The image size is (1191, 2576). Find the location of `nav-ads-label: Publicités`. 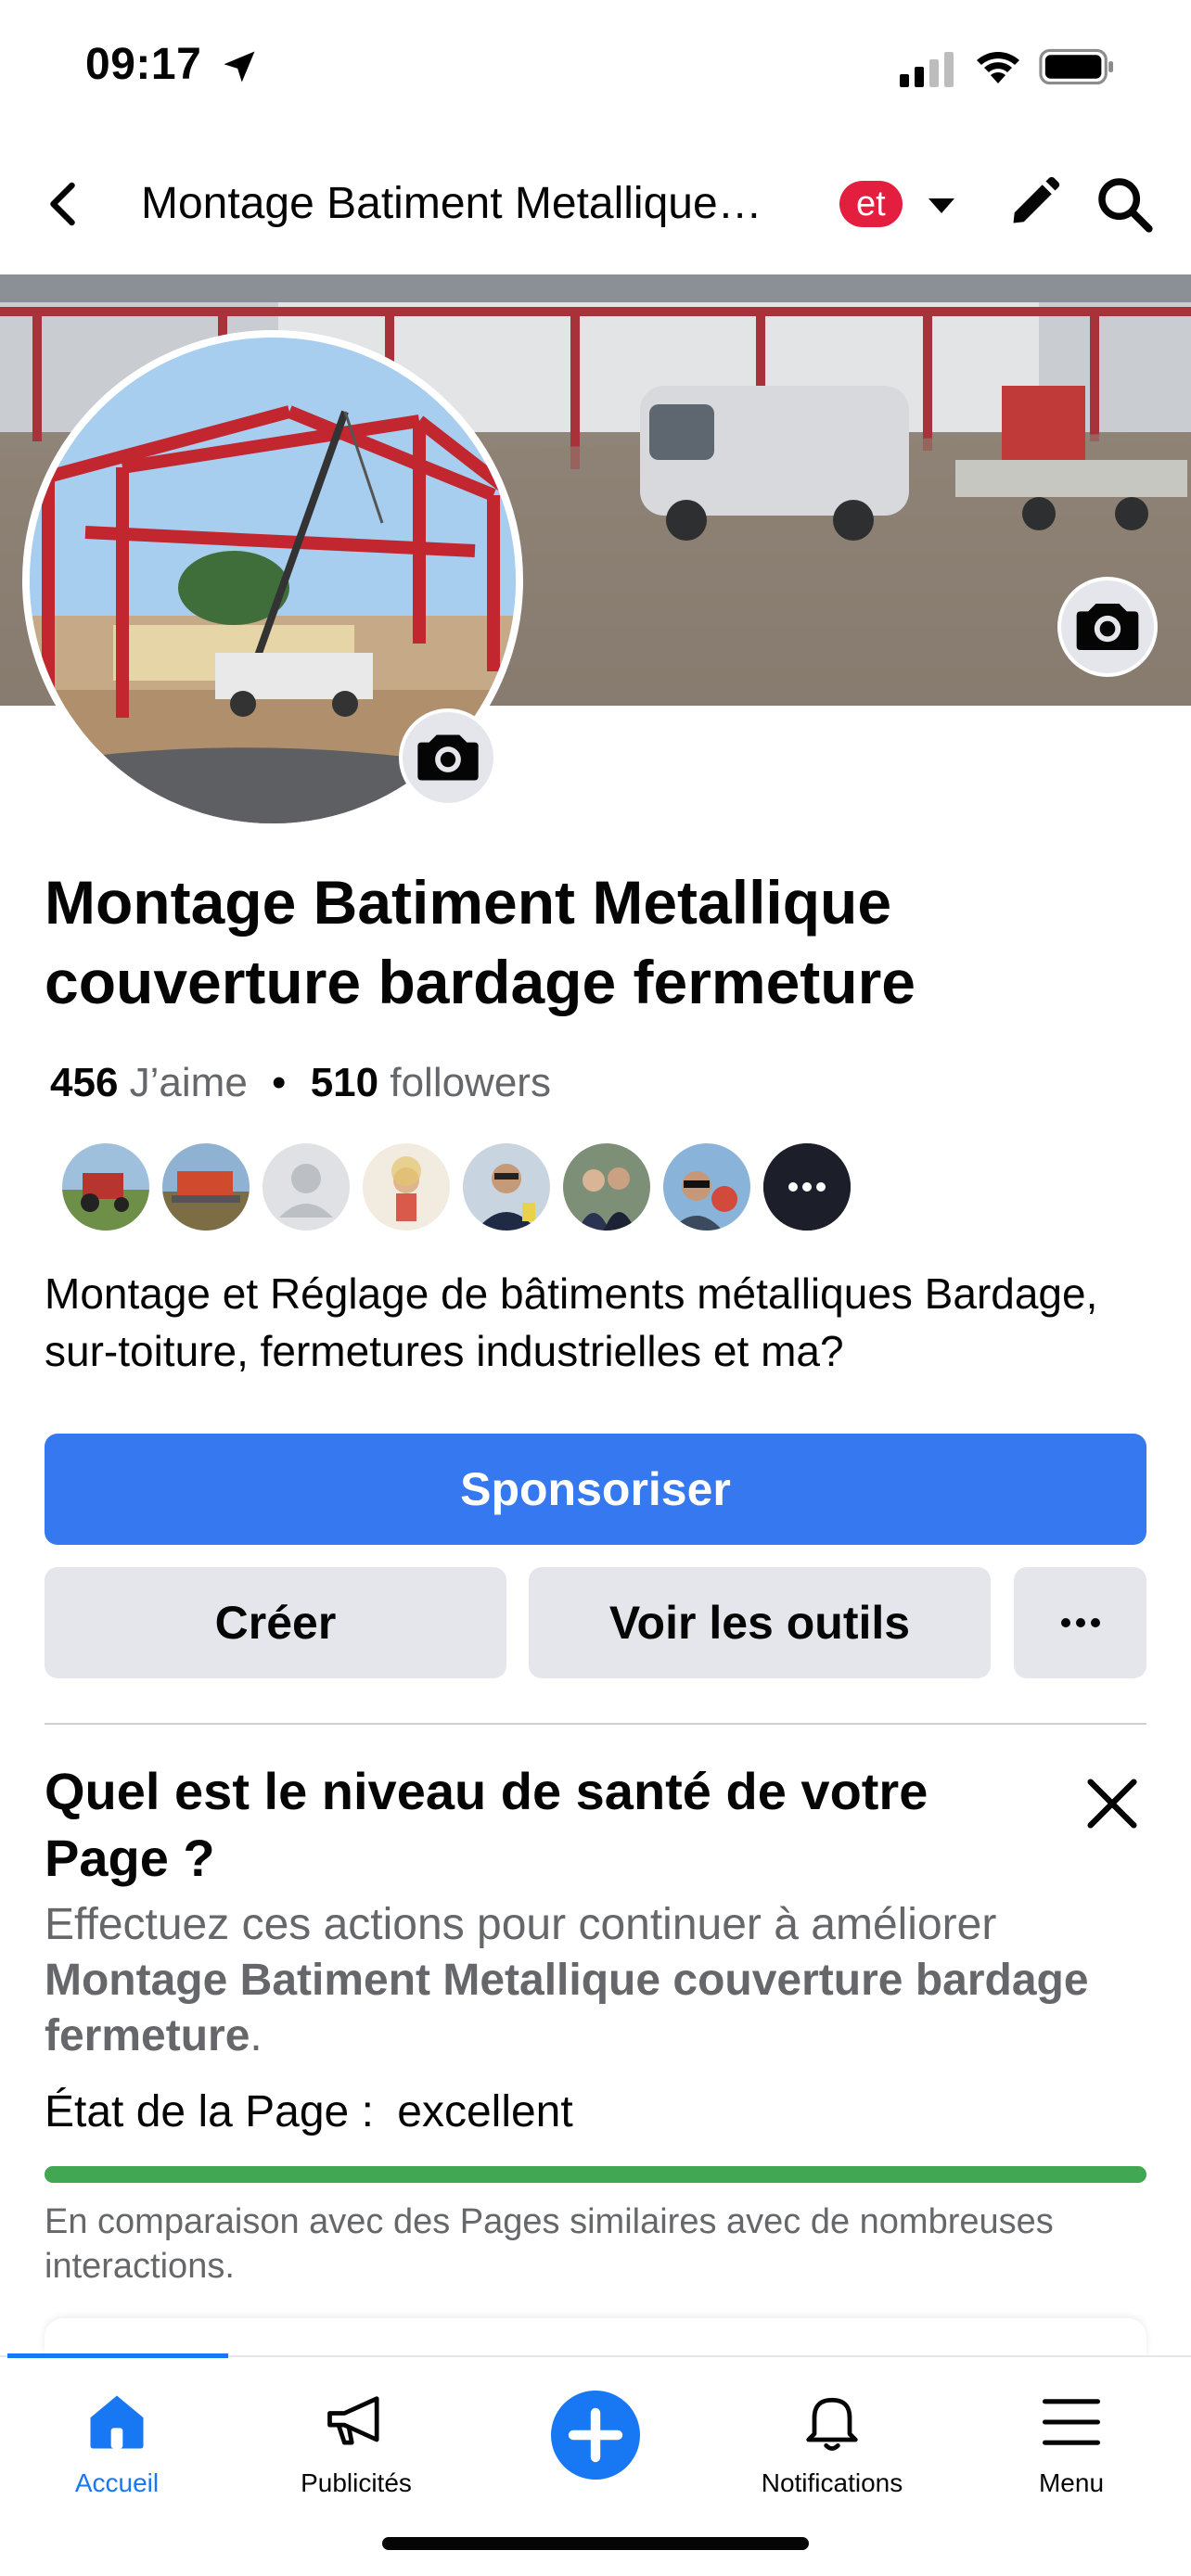

nav-ads-label: Publicités is located at coordinates (356, 2482).